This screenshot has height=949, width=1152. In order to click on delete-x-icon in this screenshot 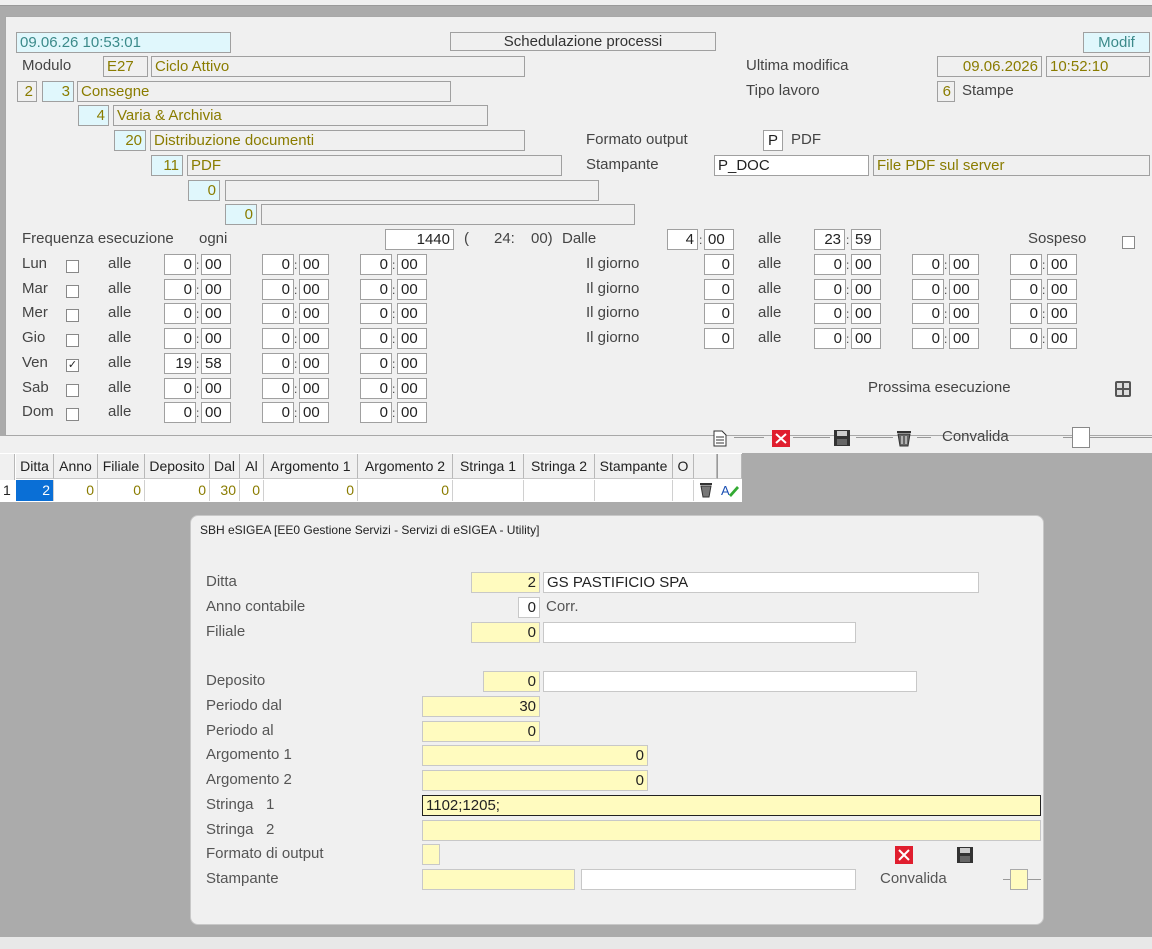, I will do `click(781, 438)`.